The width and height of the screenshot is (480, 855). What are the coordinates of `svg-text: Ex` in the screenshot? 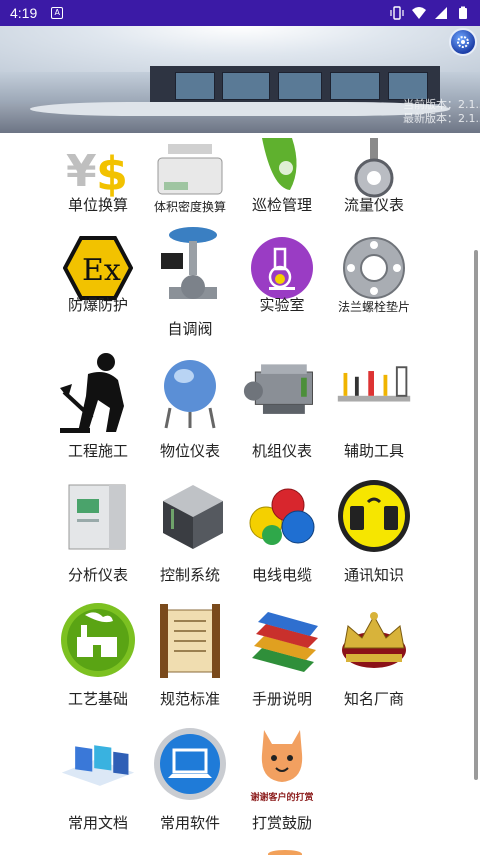 It's located at (101, 270).